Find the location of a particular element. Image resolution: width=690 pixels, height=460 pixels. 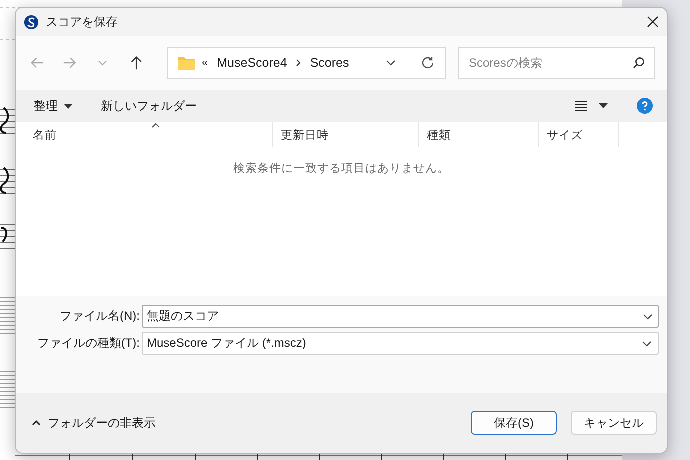

close-icon is located at coordinates (653, 22).